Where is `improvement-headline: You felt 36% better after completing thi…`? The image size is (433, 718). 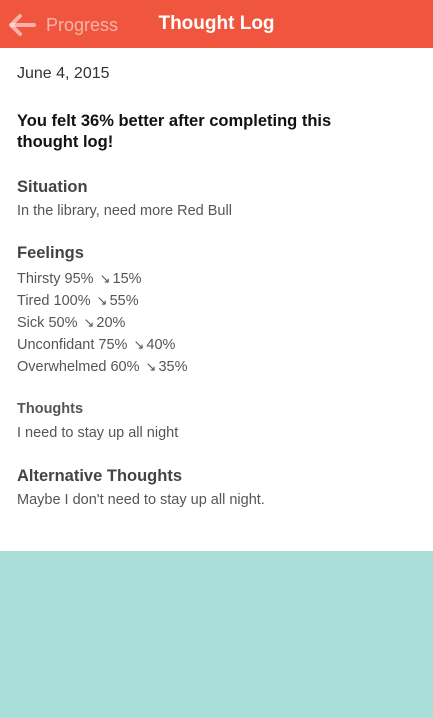 improvement-headline: You felt 36% better after completing thi… is located at coordinates (174, 131).